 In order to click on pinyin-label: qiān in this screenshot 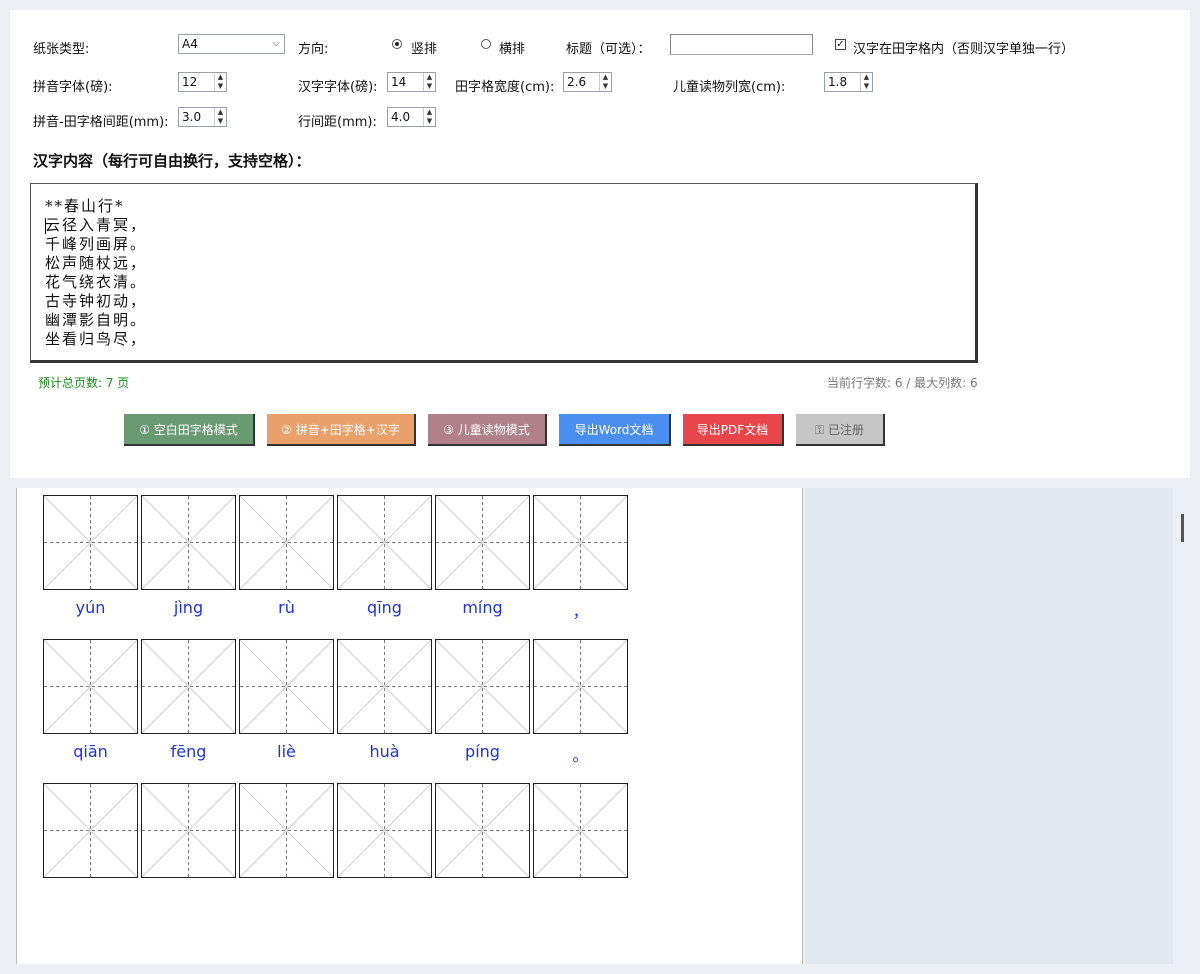, I will do `click(90, 751)`.